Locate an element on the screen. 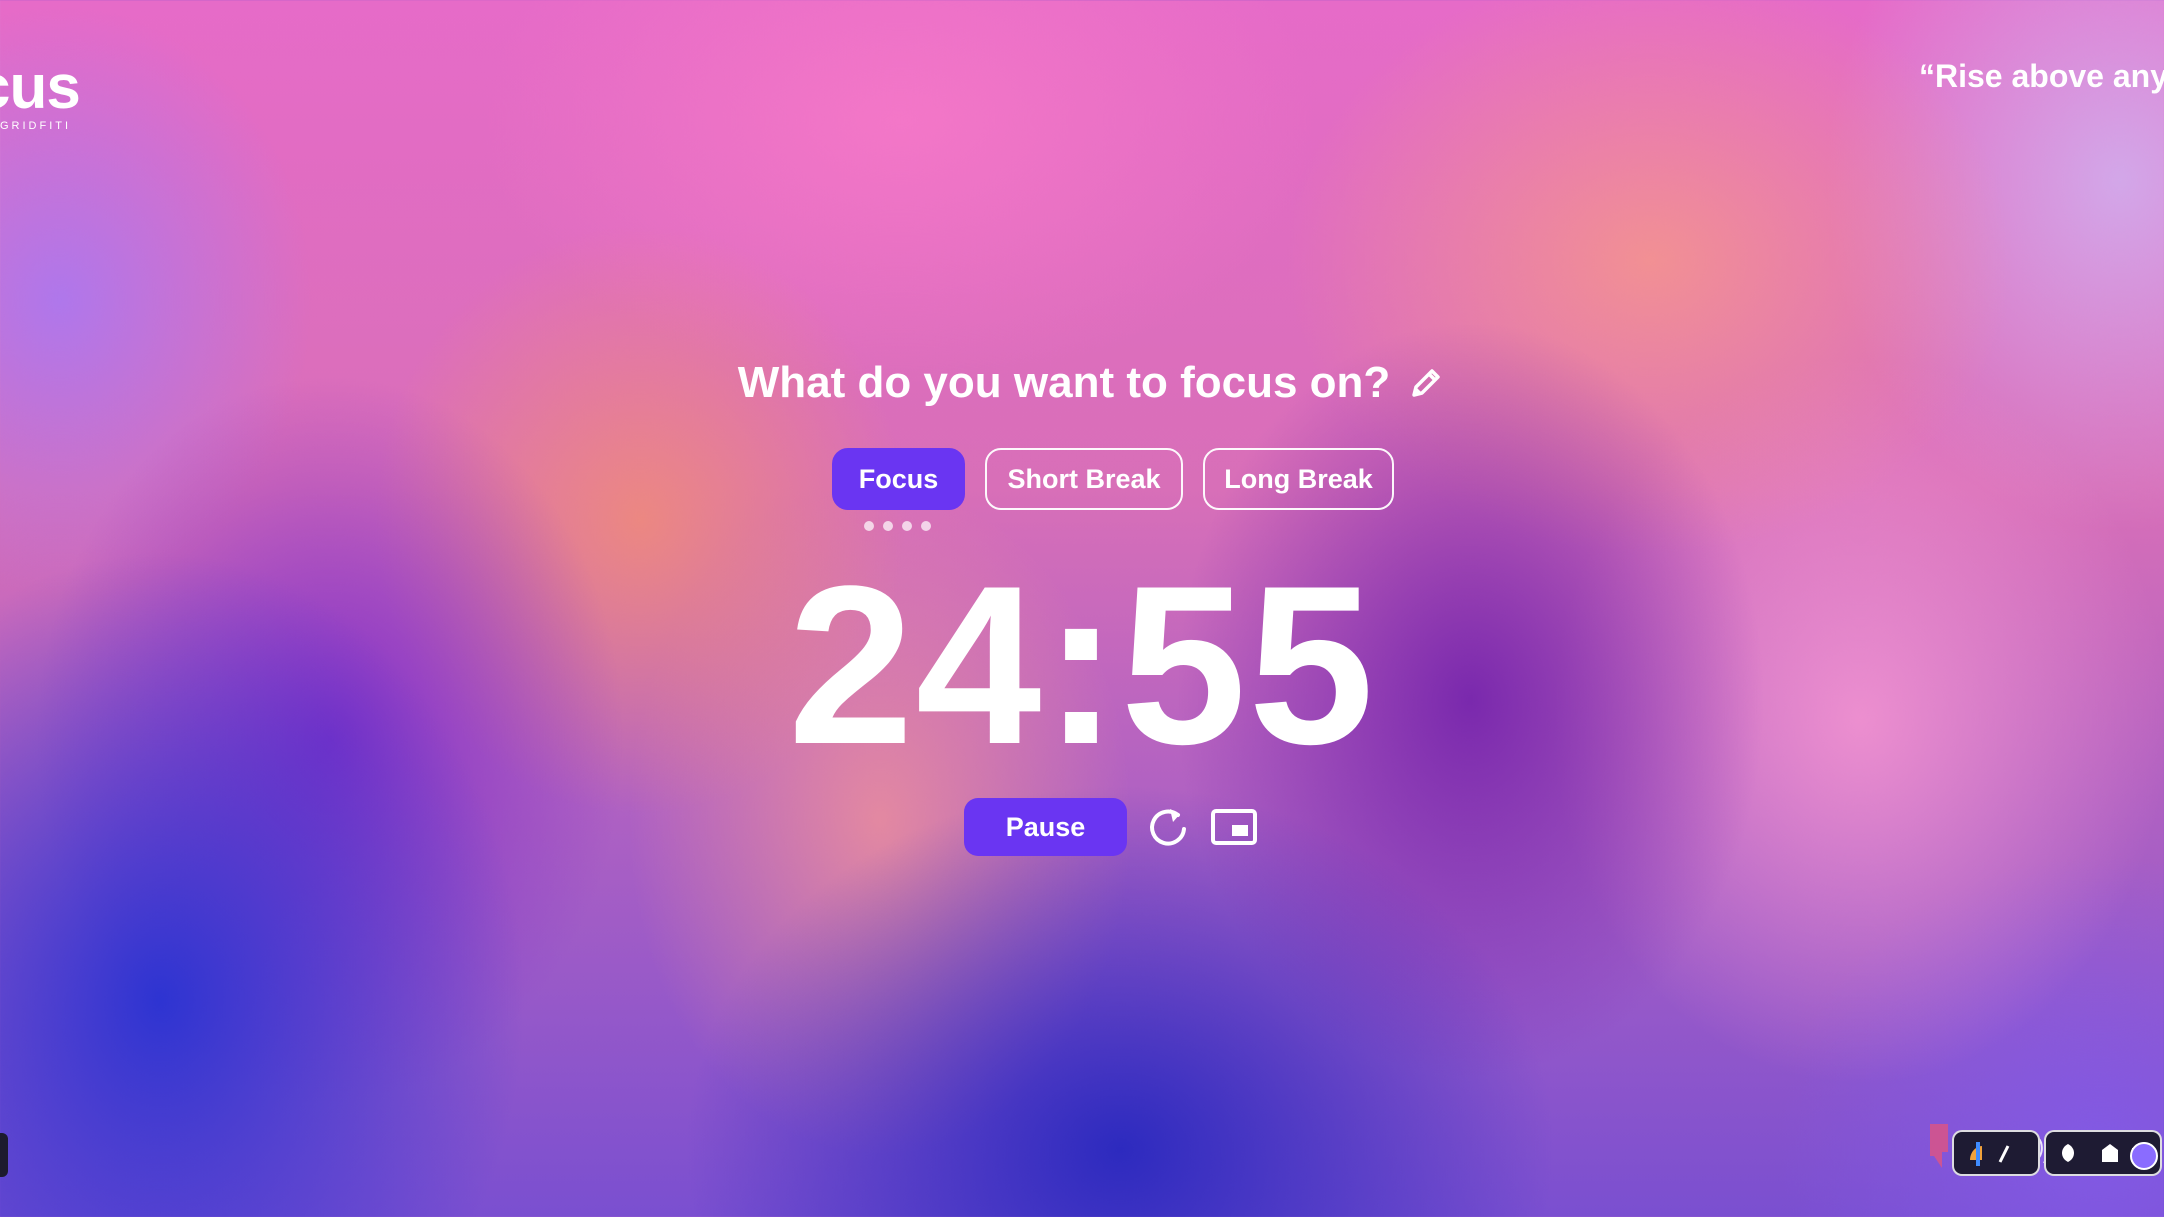 The image size is (2164, 1217). logo-wordmark: cus is located at coordinates (40, 87).